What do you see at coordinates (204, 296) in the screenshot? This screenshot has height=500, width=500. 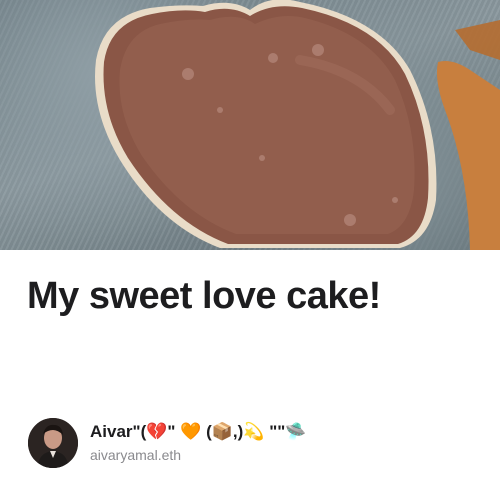 I see `post-title: My sweet love cake!` at bounding box center [204, 296].